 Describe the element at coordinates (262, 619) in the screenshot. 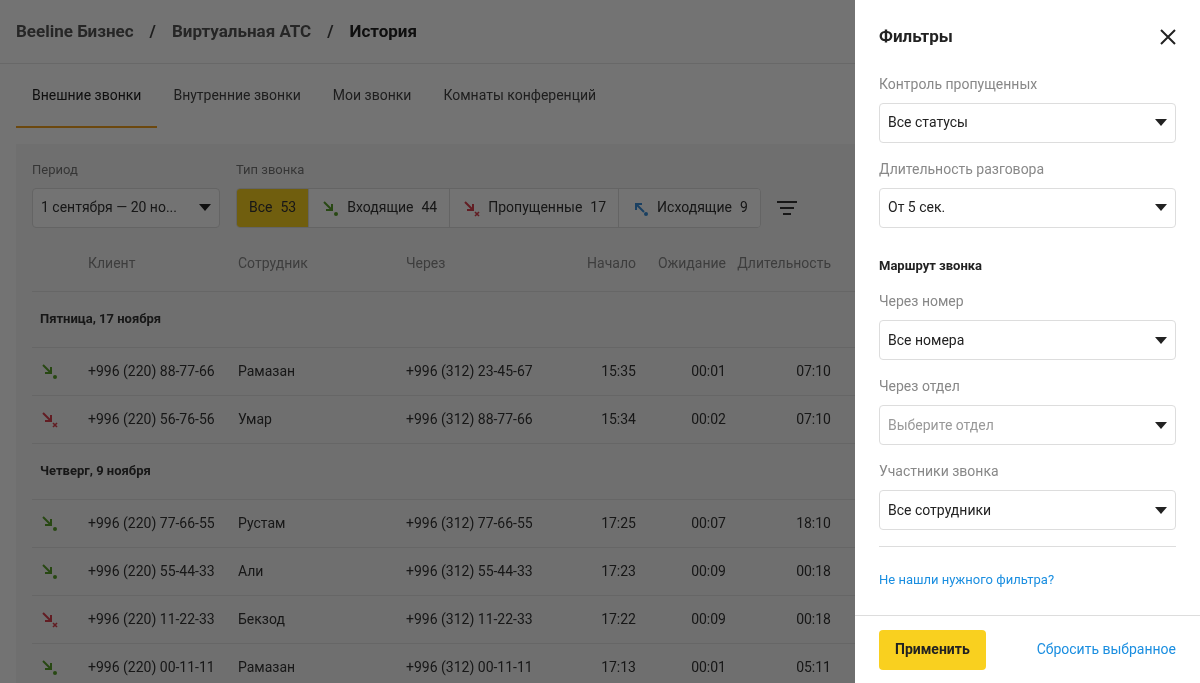

I see `table-cell-text: Бекзод` at that location.